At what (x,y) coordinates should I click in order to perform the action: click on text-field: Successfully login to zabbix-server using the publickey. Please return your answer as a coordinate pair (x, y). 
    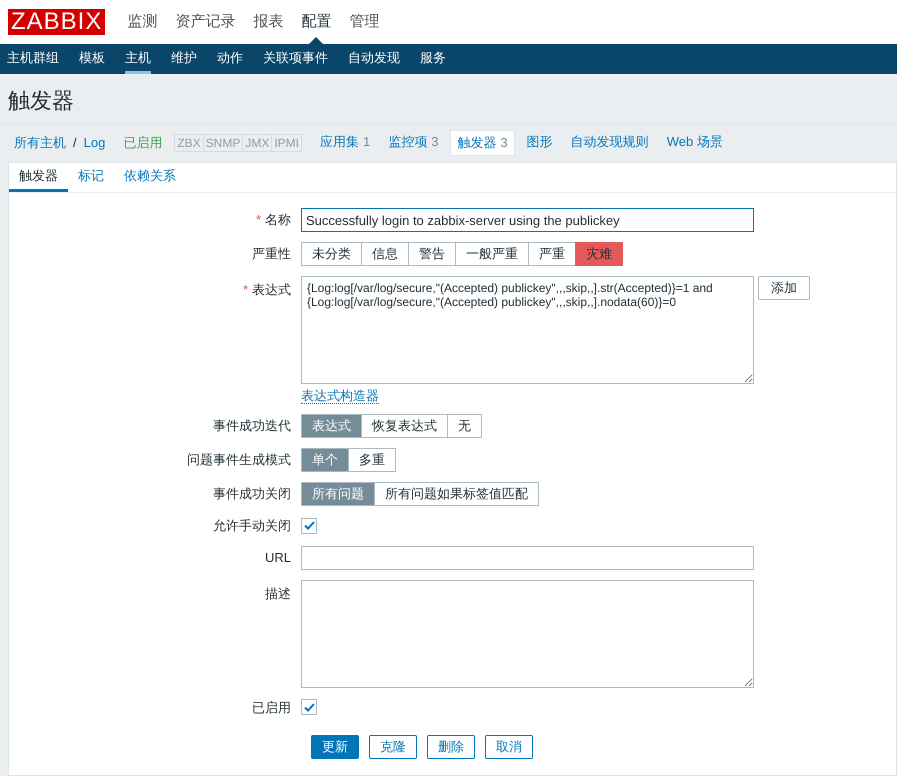
    Looking at the image, I should click on (527, 220).